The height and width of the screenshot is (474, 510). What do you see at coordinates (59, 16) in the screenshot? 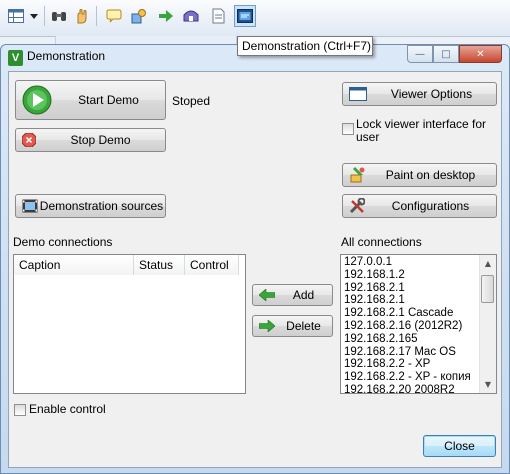
I see `binoculars-icon` at bounding box center [59, 16].